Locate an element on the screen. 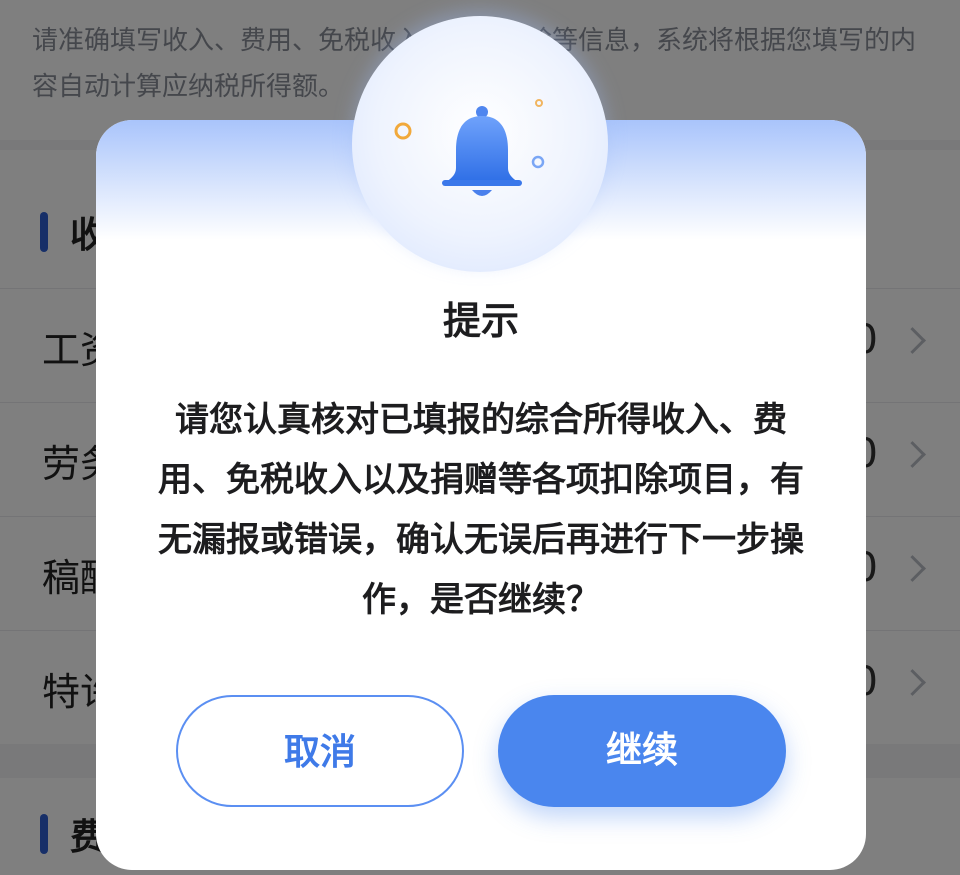 The width and height of the screenshot is (960, 875). bell-icon is located at coordinates (482, 151).